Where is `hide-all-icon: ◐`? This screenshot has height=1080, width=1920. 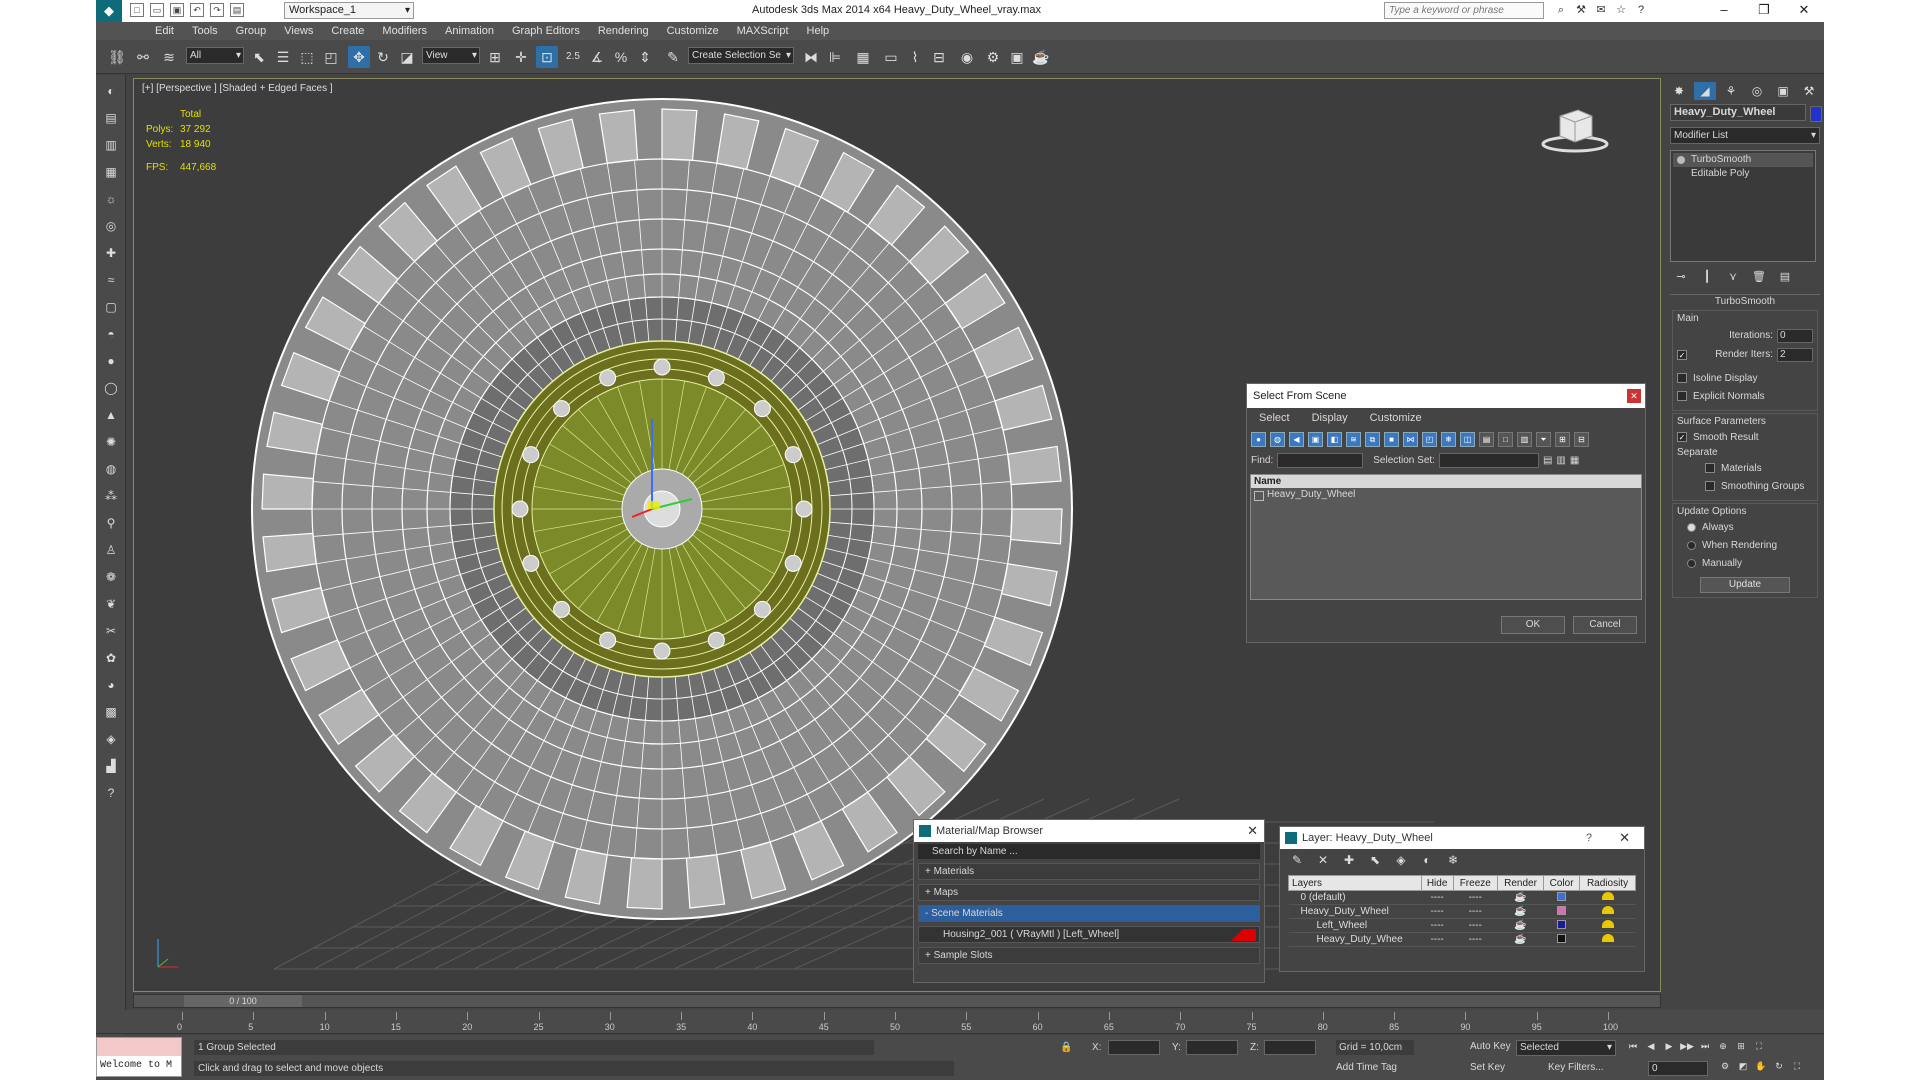 hide-all-icon: ◐ is located at coordinates (1427, 860).